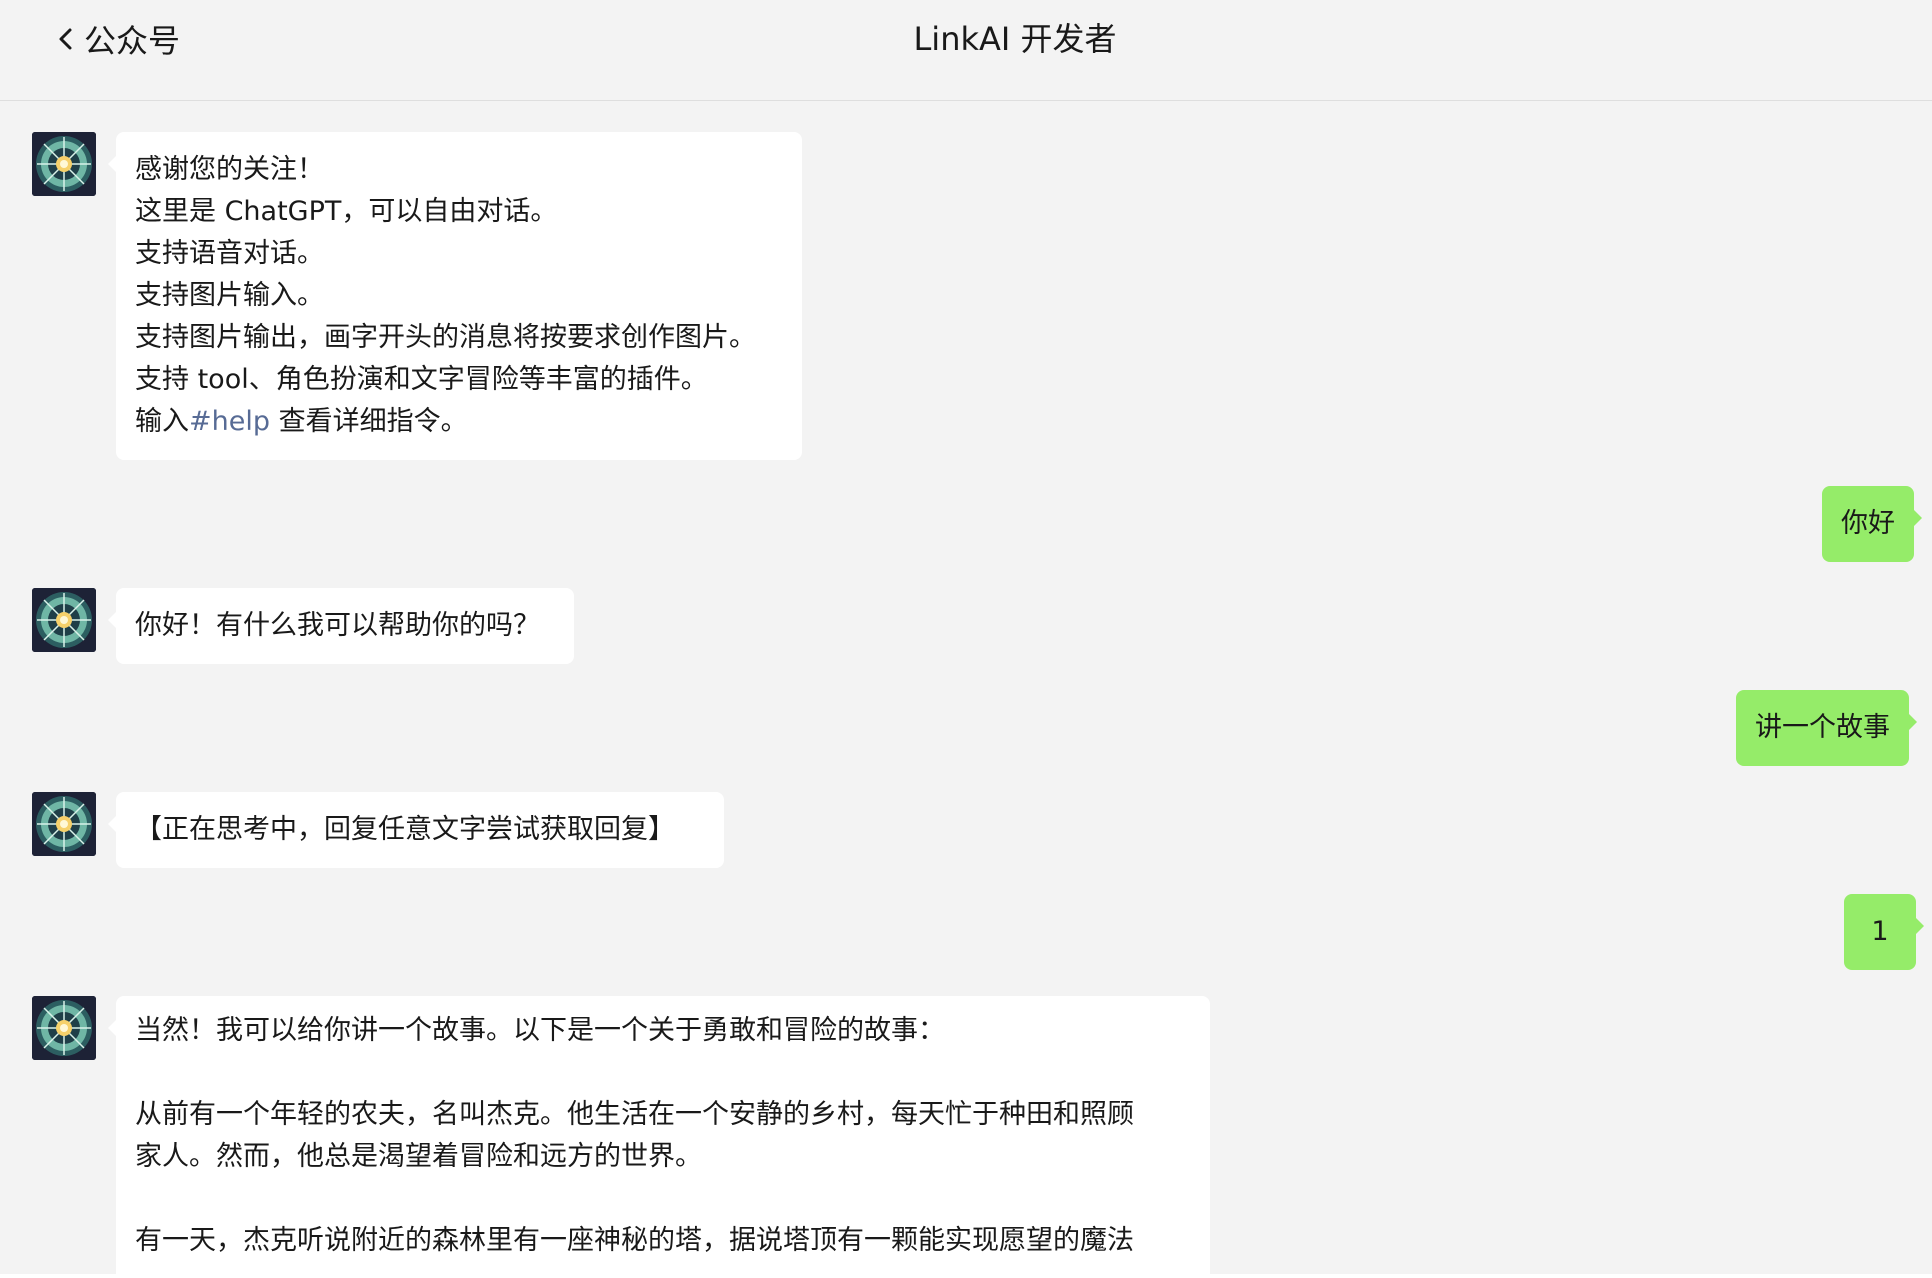 Image resolution: width=1932 pixels, height=1278 pixels. Describe the element at coordinates (229, 421) in the screenshot. I see `help-command-link: #help` at that location.